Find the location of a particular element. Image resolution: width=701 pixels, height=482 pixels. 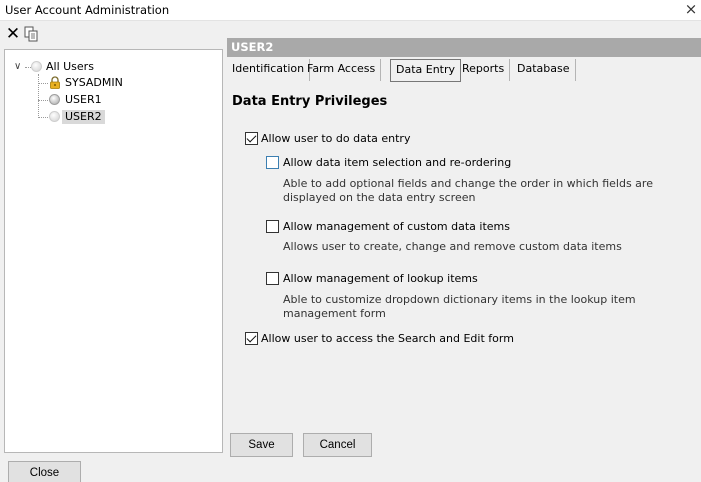

close-button: Close is located at coordinates (44, 471).